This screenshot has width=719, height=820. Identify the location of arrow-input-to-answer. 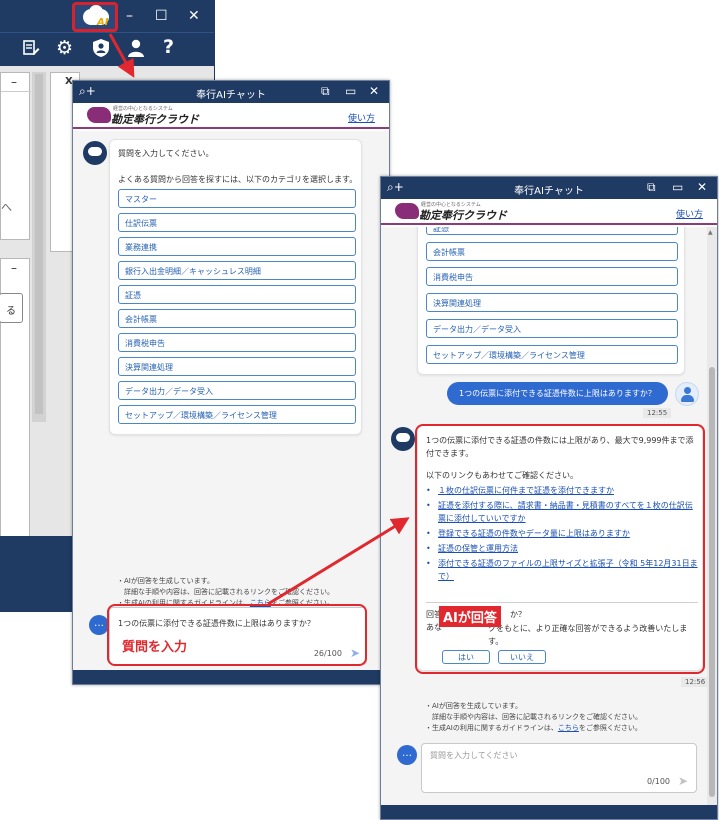
(338, 561).